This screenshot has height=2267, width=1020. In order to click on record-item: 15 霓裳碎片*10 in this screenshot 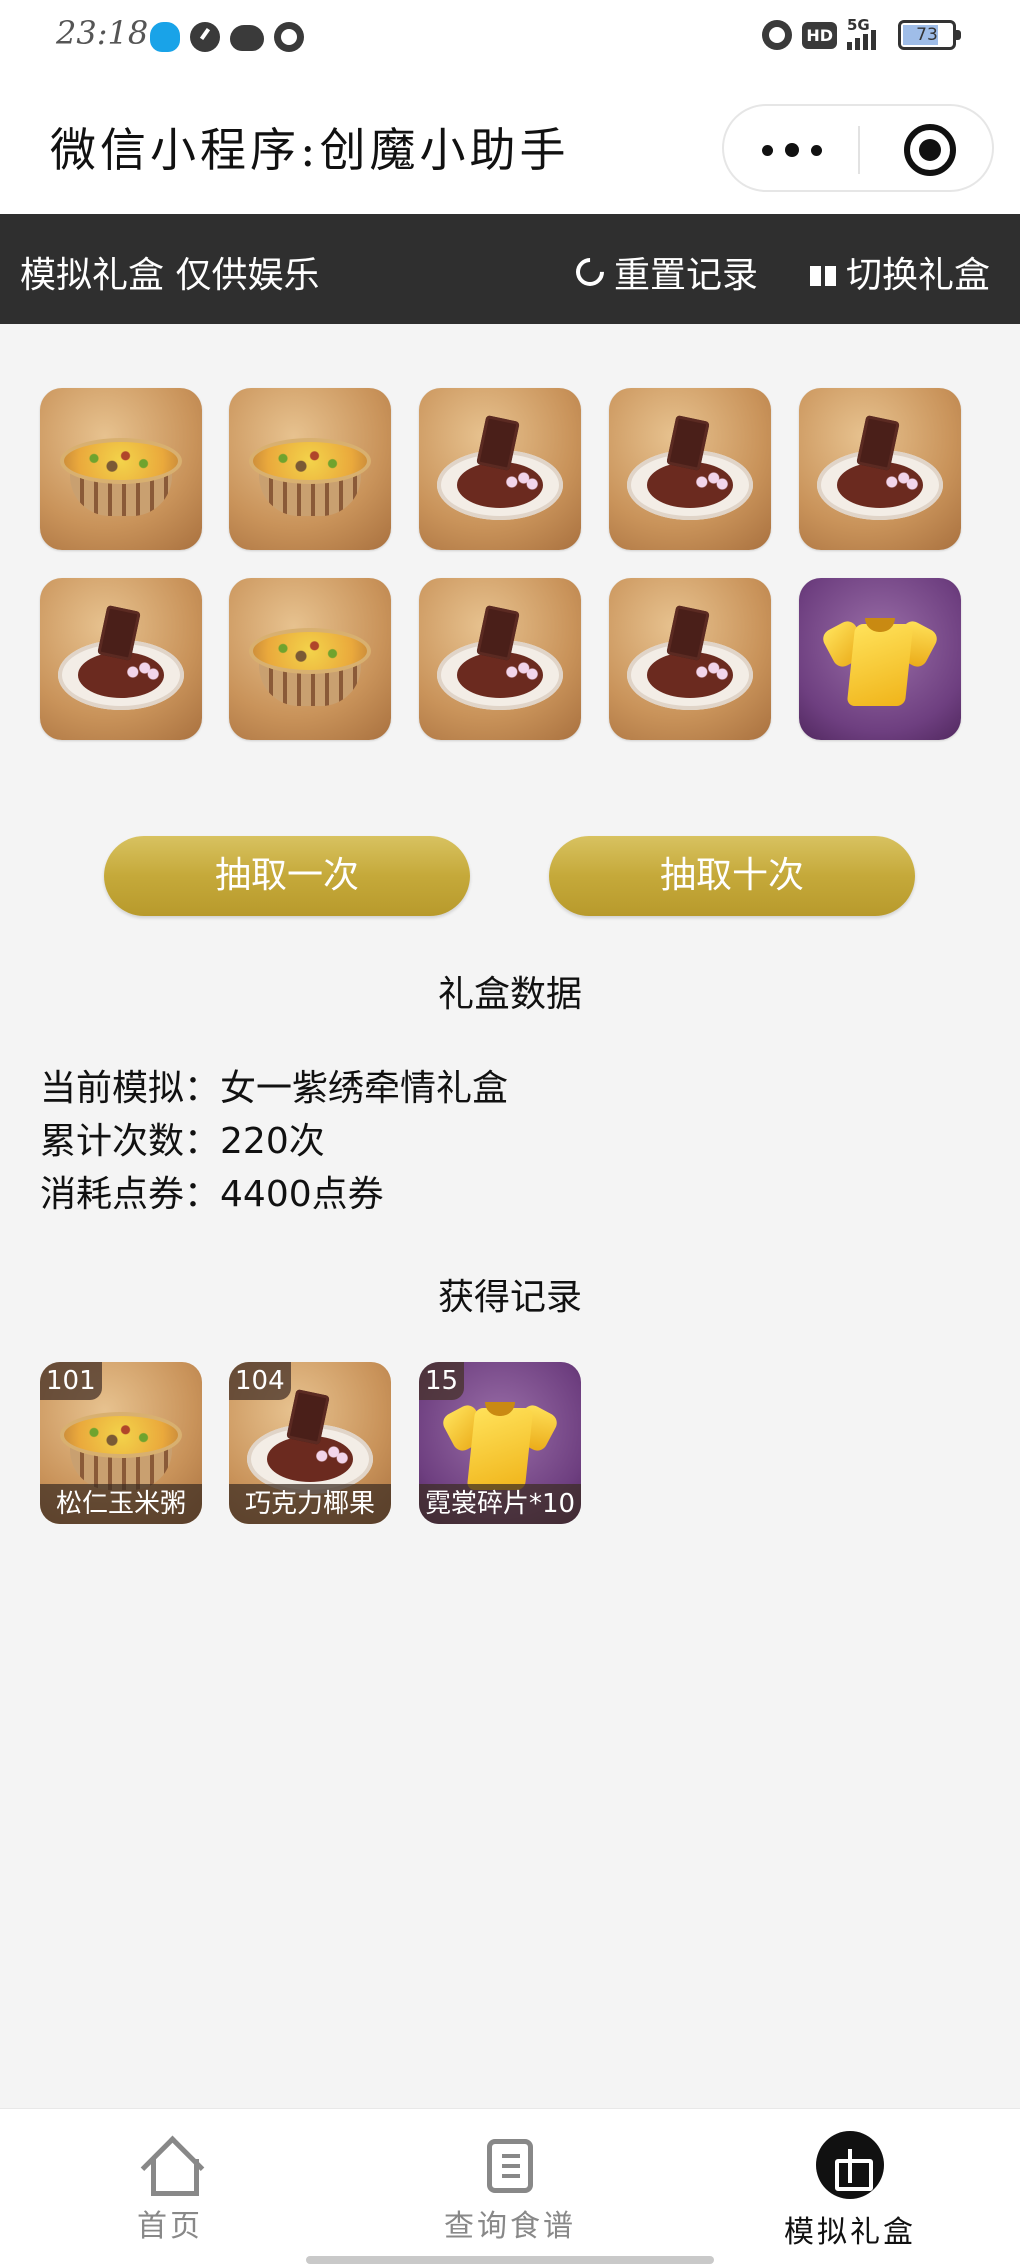, I will do `click(500, 1443)`.